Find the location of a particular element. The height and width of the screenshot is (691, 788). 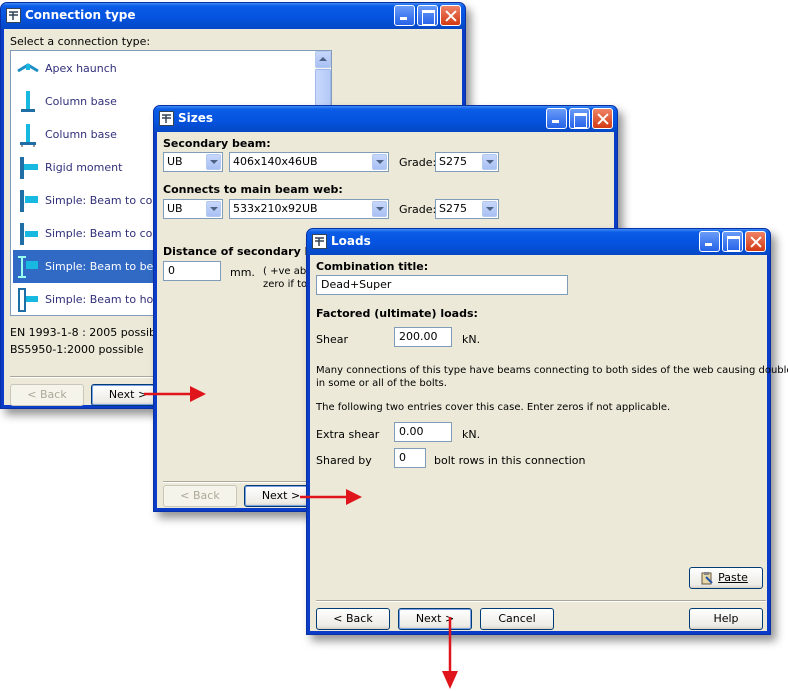

factored-loads-label: Factored (ultimate) loads: is located at coordinates (397, 313).